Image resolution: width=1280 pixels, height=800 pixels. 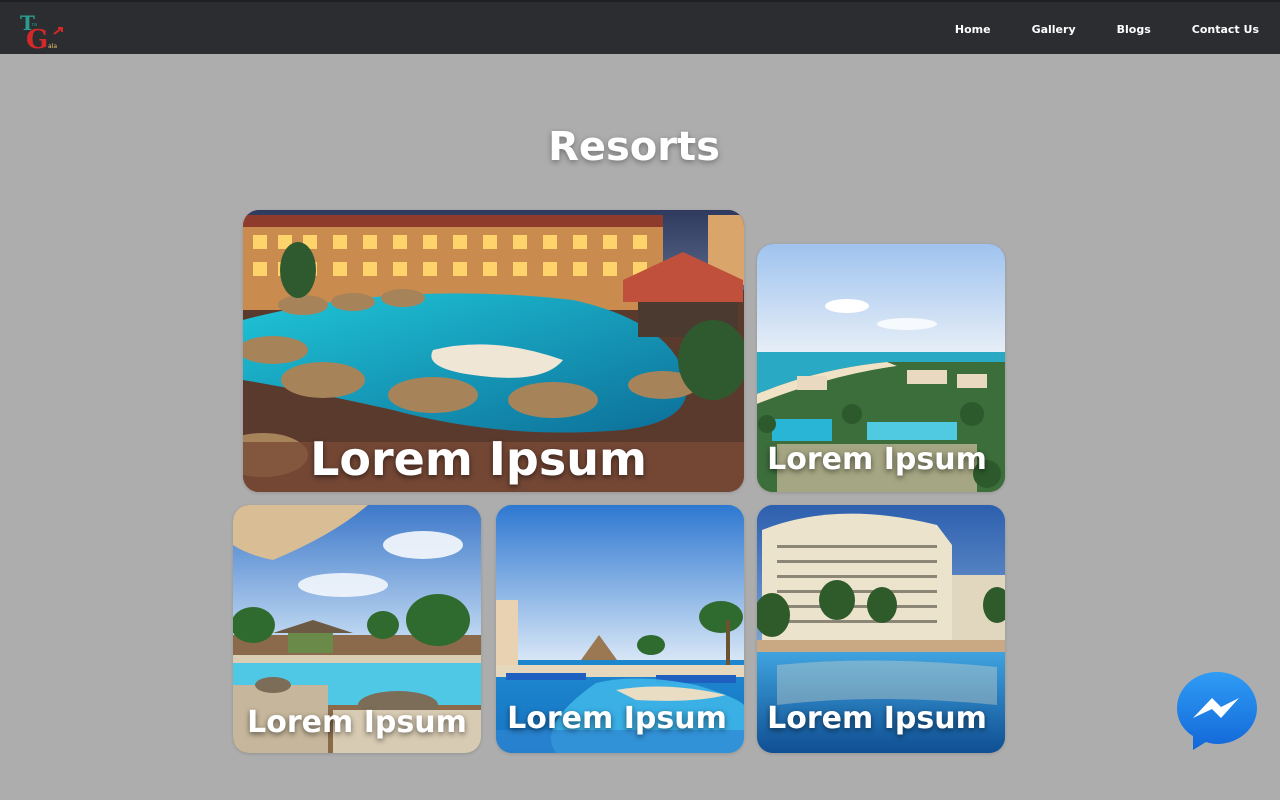 What do you see at coordinates (1134, 29) in the screenshot?
I see `nav-blogs: Blogs` at bounding box center [1134, 29].